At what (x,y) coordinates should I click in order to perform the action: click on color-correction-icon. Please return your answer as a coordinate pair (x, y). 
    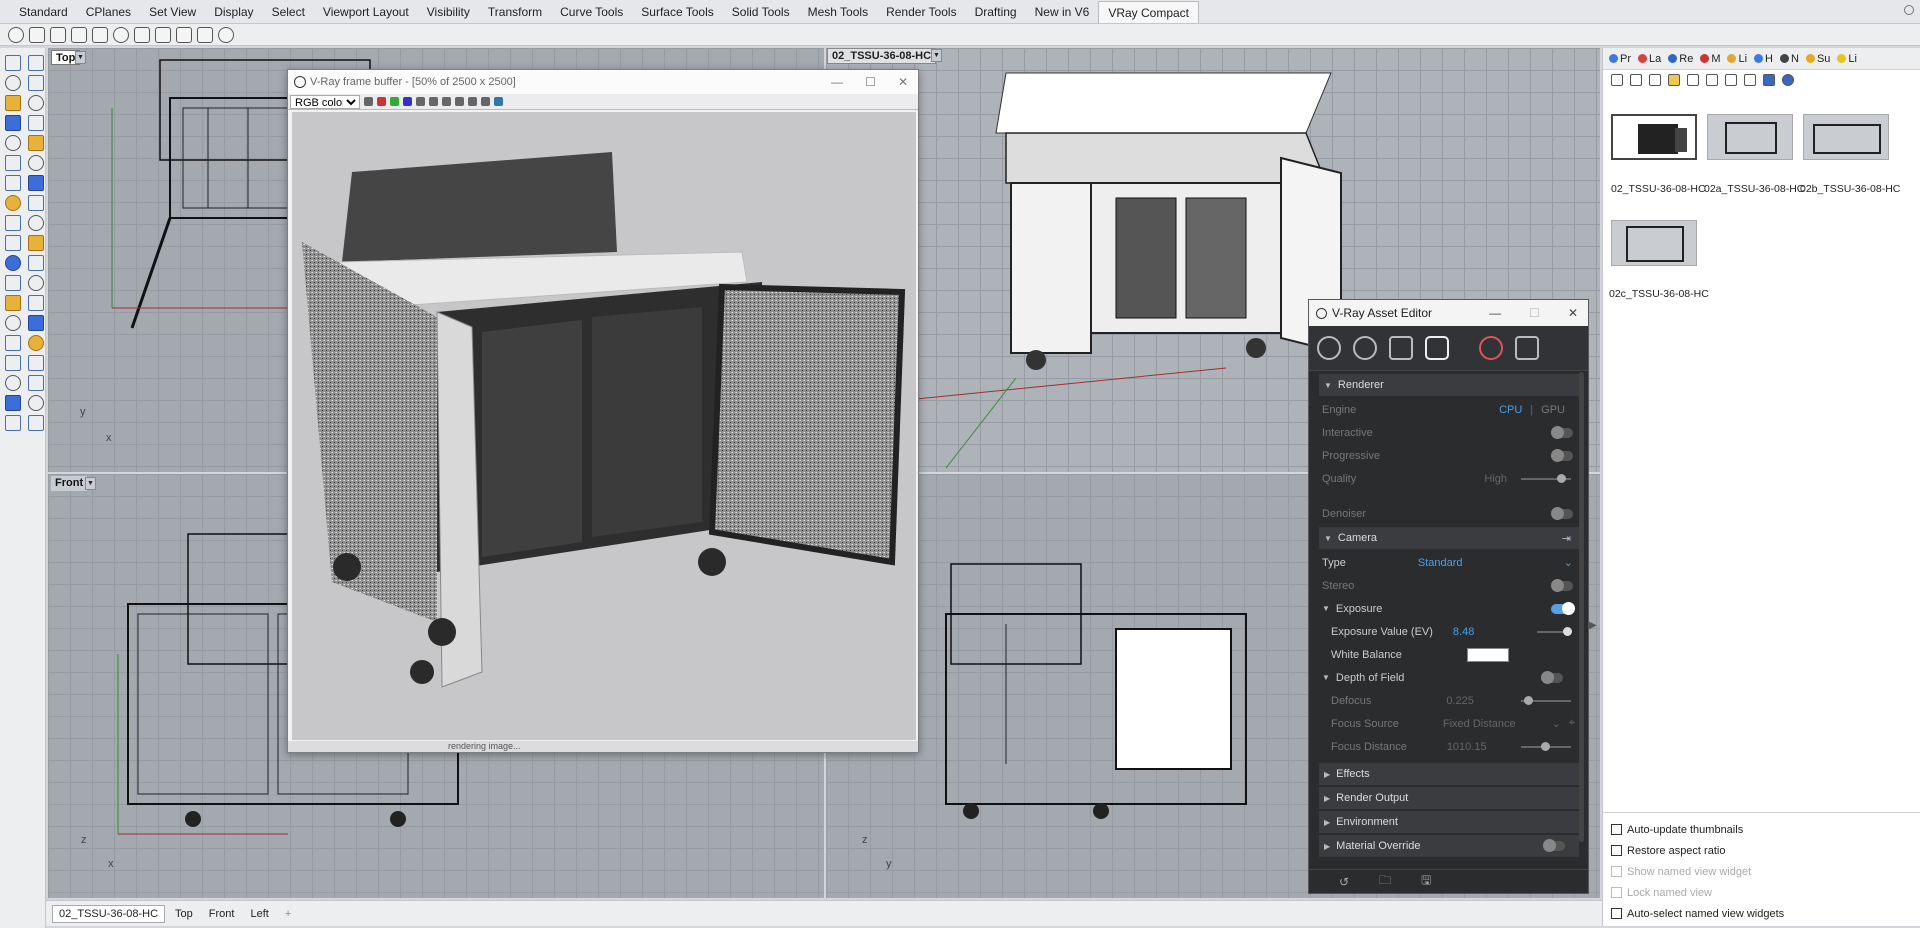
    Looking at the image, I should click on (498, 101).